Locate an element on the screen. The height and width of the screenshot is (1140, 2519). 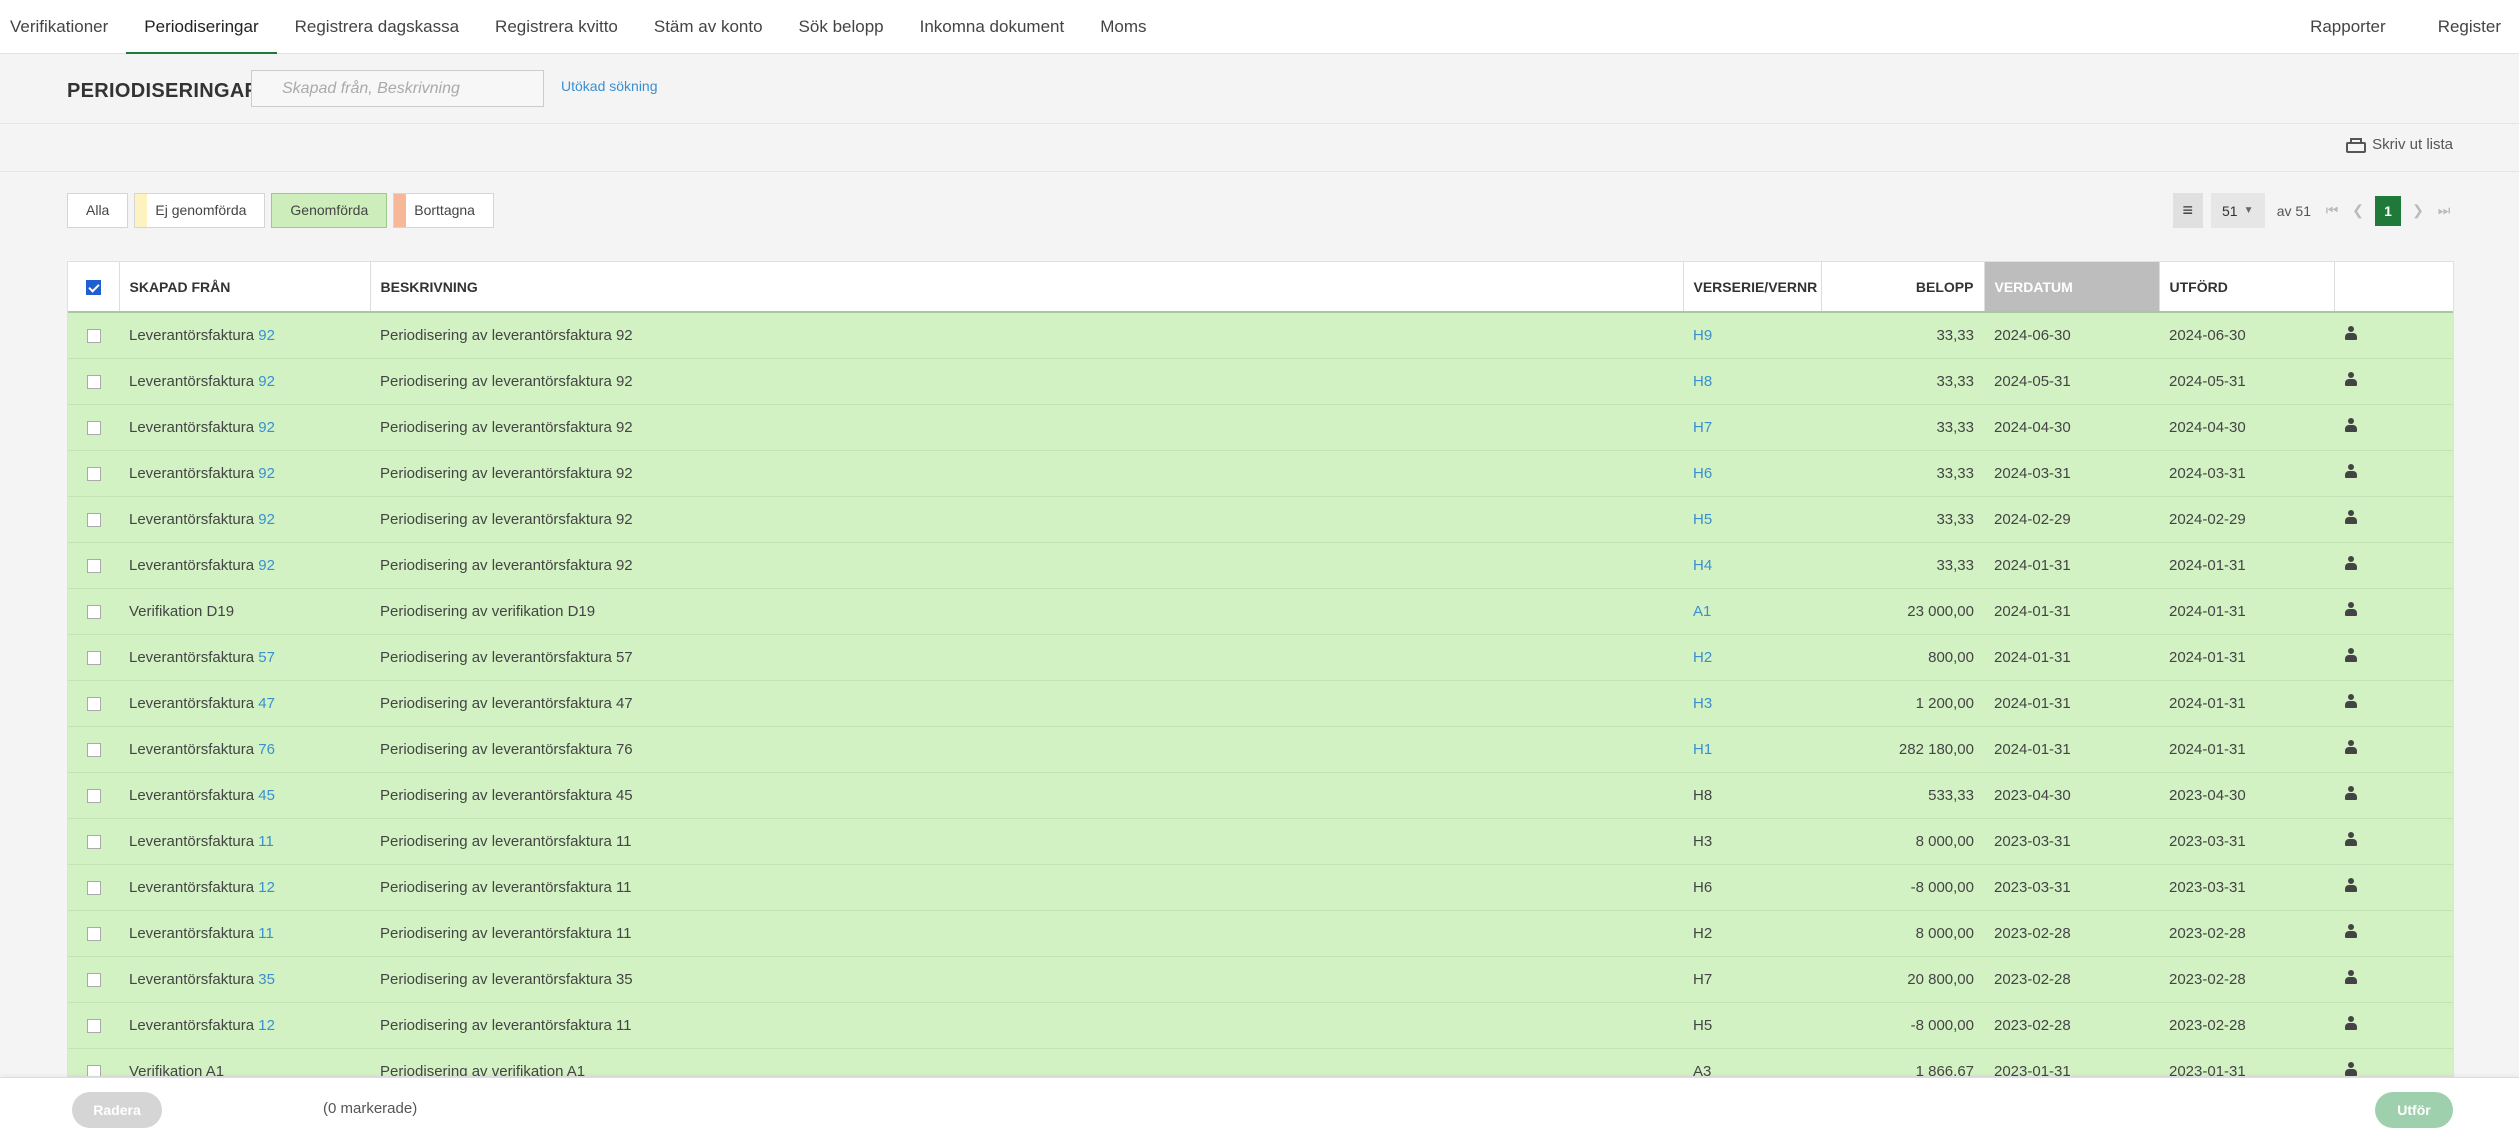
col-series: VERSERIE/VERNR is located at coordinates (1752, 287).